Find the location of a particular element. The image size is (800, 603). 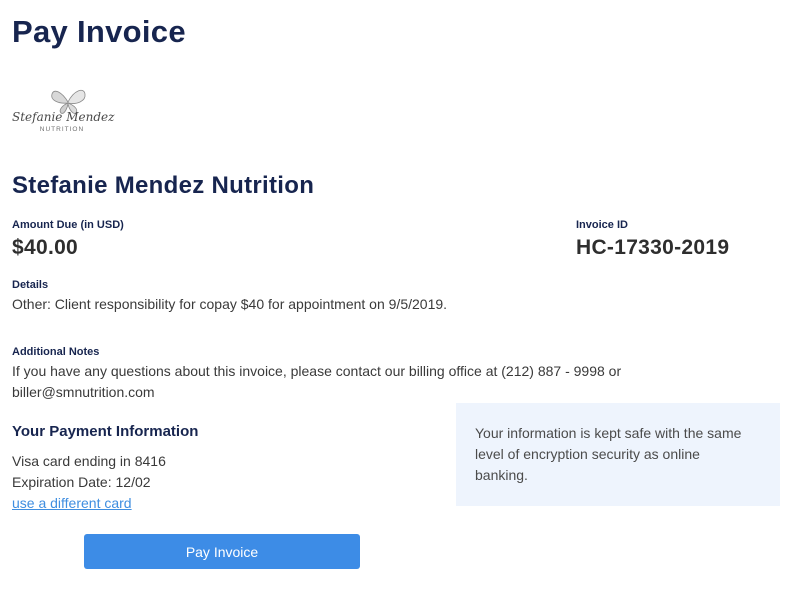

invoice-id-value: HC-17330-2019 is located at coordinates (653, 247).